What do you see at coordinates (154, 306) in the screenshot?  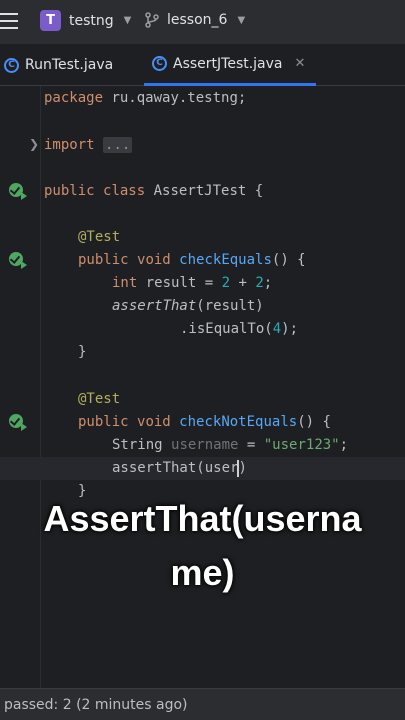 I see `method-call: assertThat` at bounding box center [154, 306].